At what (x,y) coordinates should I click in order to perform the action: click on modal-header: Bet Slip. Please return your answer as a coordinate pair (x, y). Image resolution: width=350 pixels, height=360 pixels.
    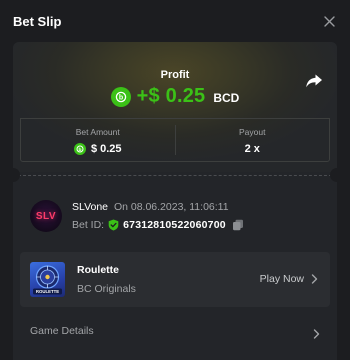
    Looking at the image, I should click on (175, 21).